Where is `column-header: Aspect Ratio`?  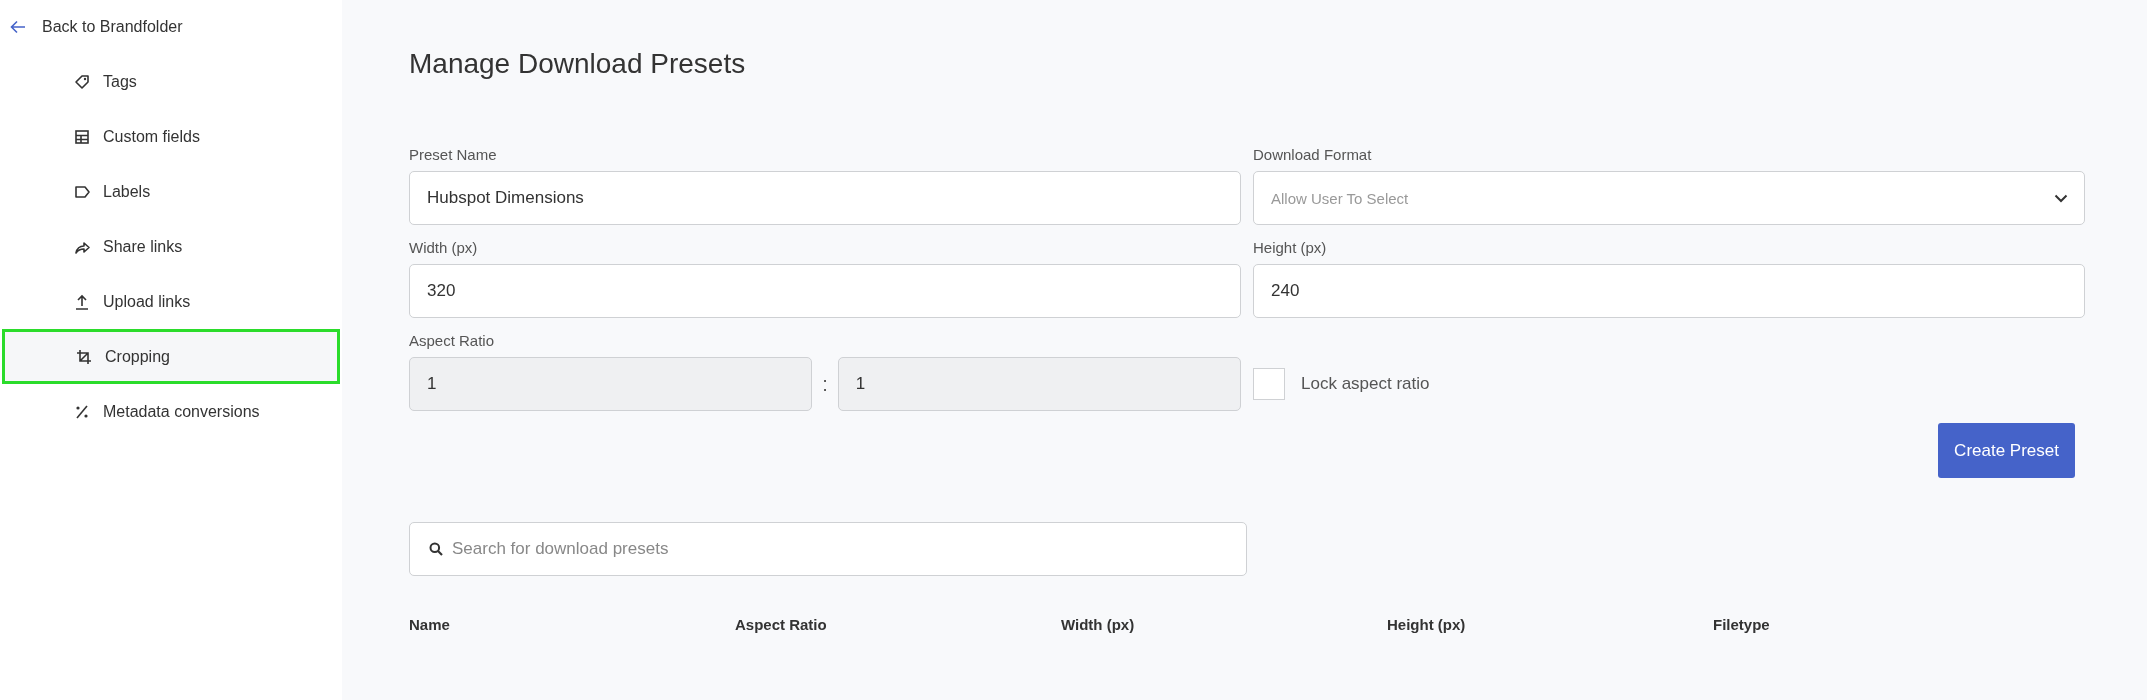
column-header: Aspect Ratio is located at coordinates (781, 624).